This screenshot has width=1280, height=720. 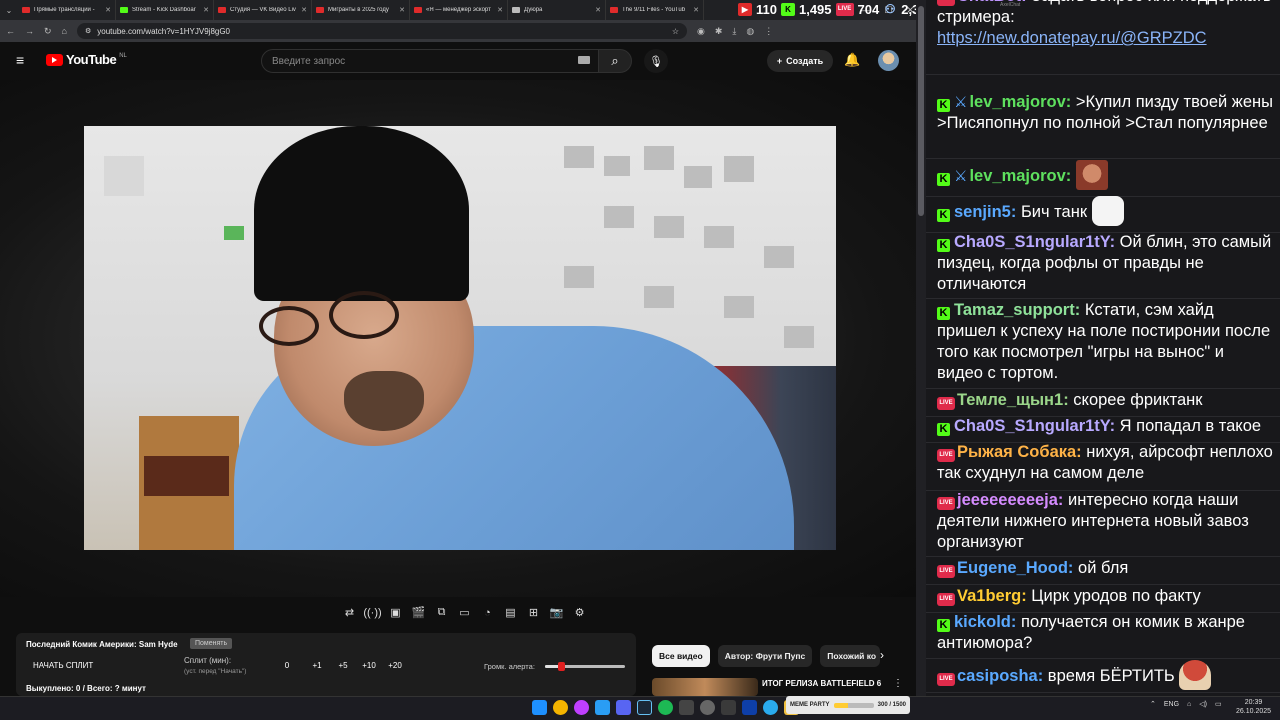 I want to click on meme-party-widget: MEME PARTY 300 / 1500, so click(x=848, y=705).